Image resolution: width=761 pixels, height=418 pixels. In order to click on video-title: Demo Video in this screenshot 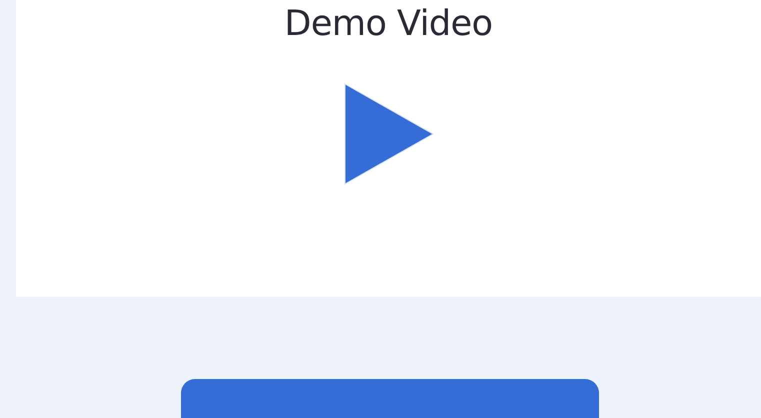, I will do `click(388, 24)`.